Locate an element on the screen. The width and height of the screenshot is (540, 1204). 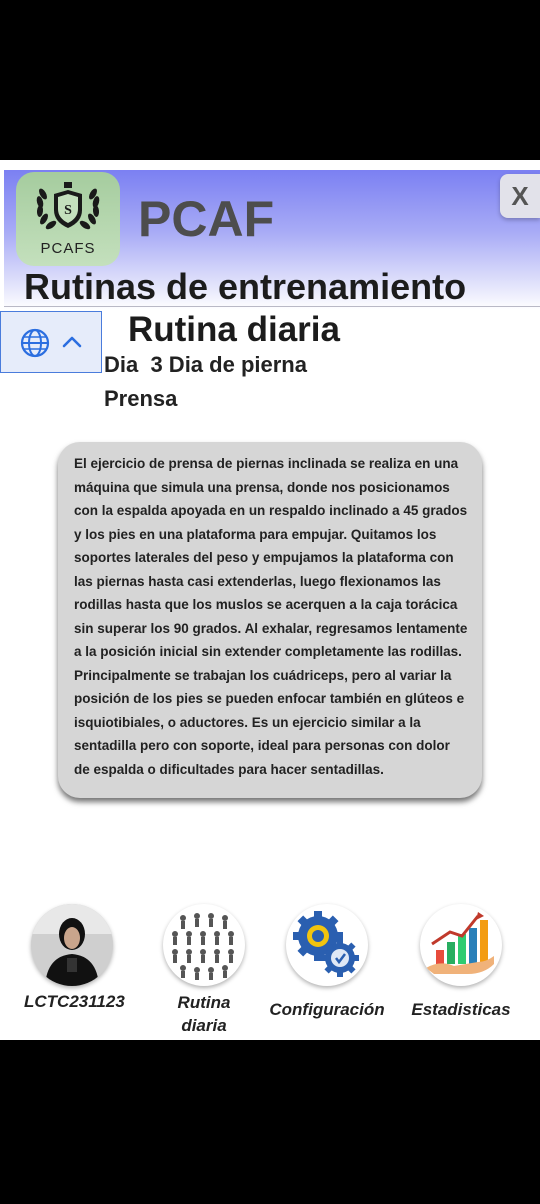
page-title: Rutinas de entrenamiento is located at coordinates (245, 286).